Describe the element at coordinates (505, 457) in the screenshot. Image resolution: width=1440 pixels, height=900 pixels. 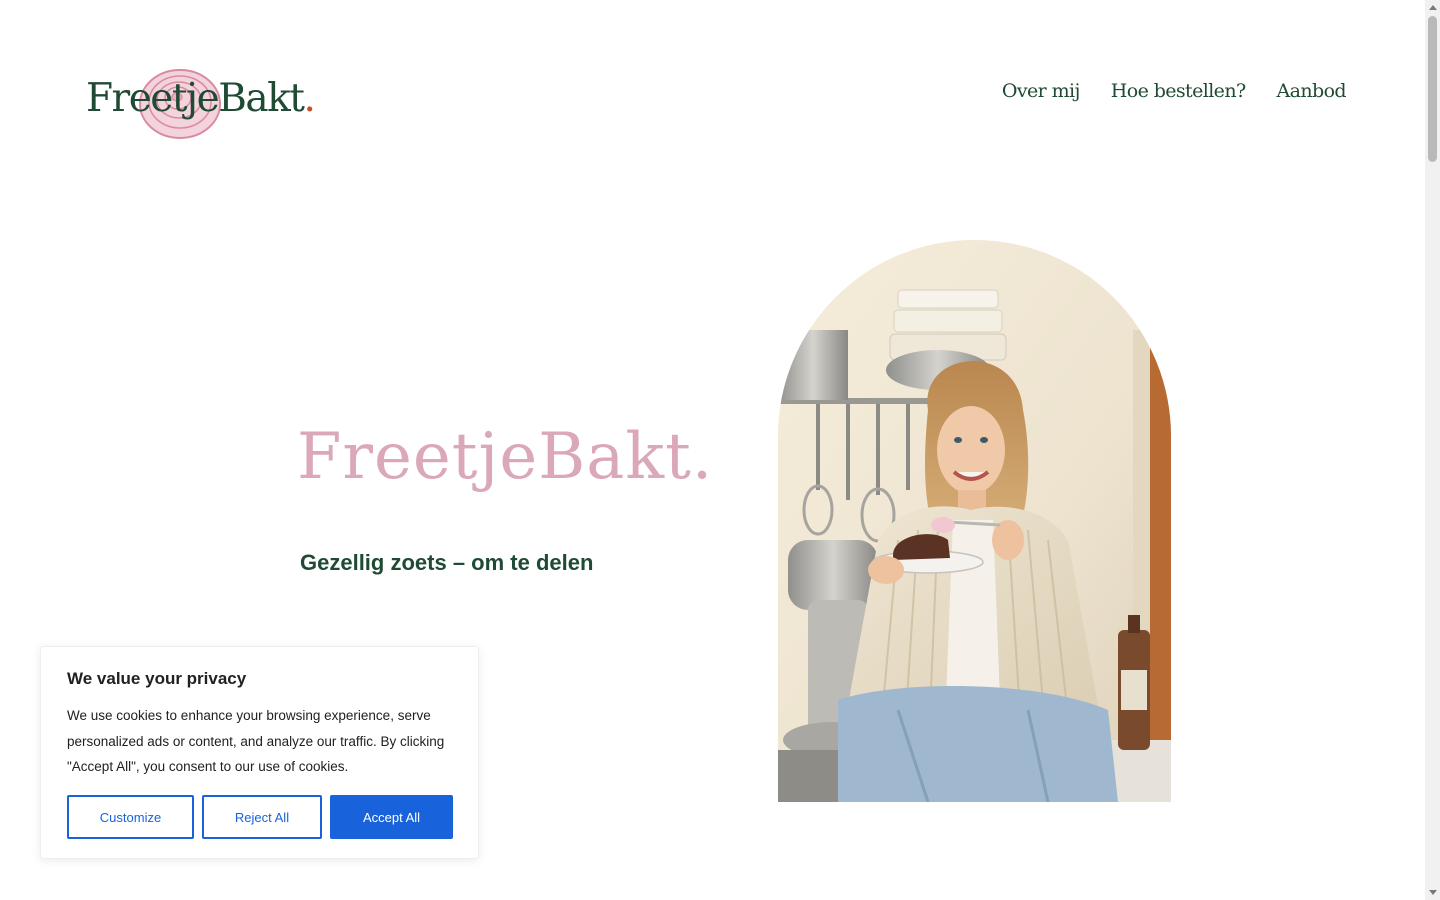
I see `hero-title: FreetjeBakt.` at that location.